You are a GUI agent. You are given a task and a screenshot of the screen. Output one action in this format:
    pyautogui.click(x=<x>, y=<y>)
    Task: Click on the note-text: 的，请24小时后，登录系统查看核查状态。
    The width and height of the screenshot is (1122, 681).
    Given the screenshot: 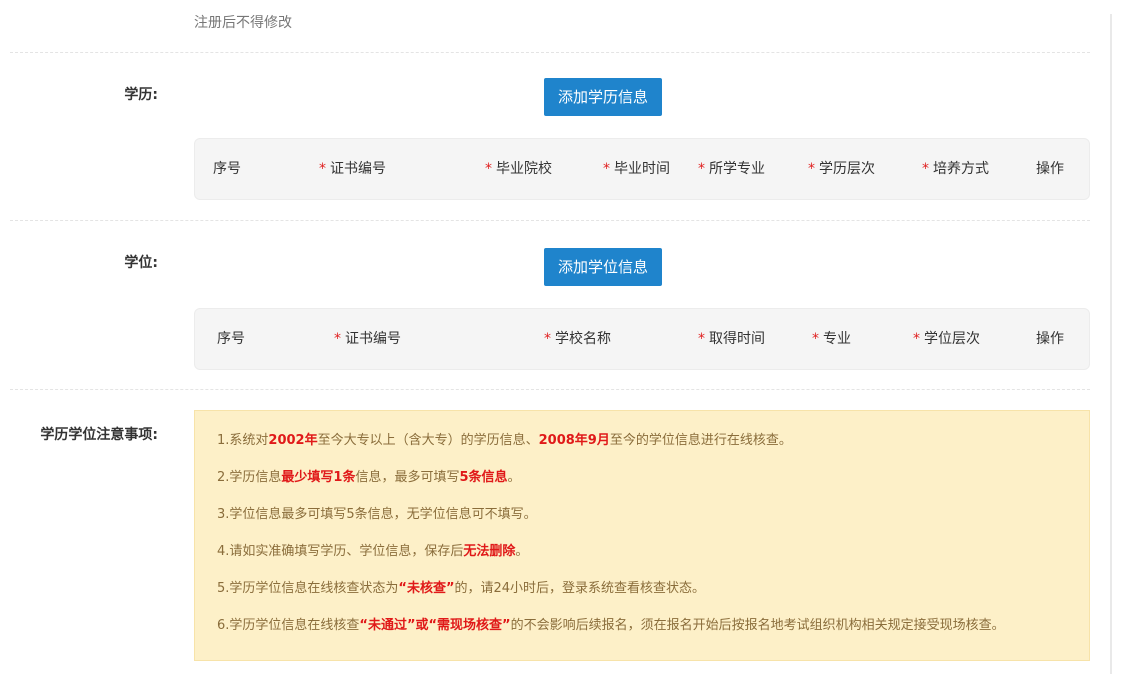 What is the action you would take?
    pyautogui.click(x=580, y=588)
    